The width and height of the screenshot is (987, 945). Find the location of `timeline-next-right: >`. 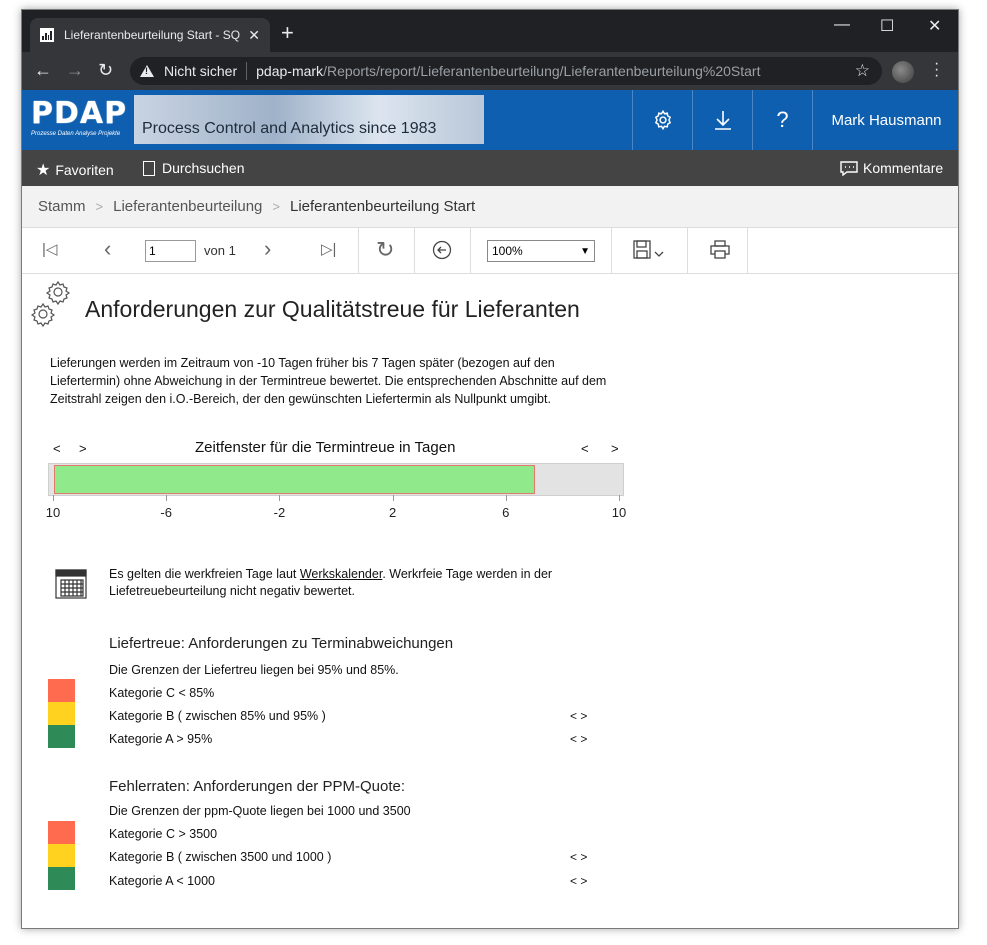

timeline-next-right: > is located at coordinates (615, 448).